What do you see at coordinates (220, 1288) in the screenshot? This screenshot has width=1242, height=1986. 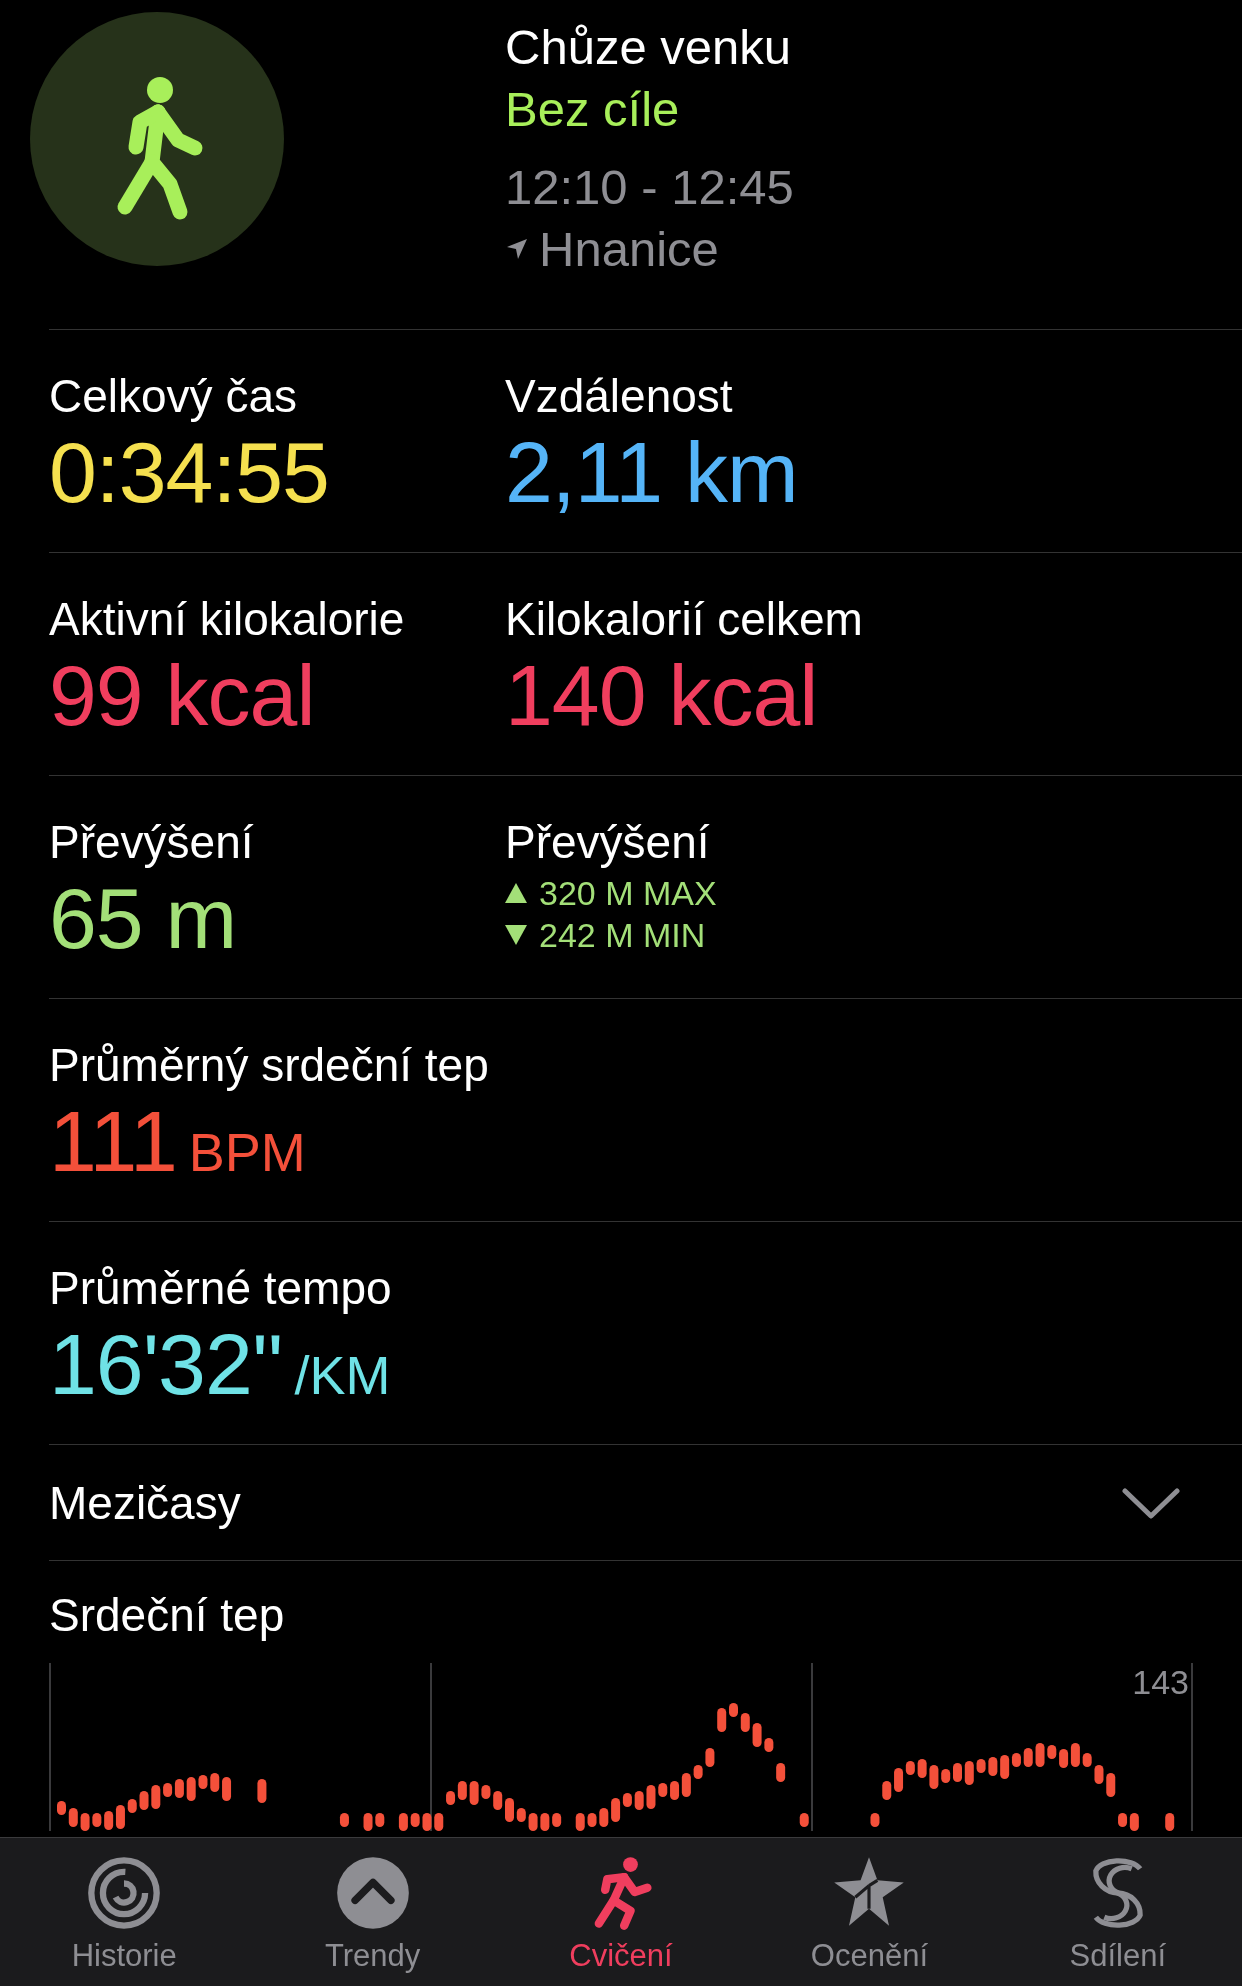 I see `metric-label: Průměrné tempo` at bounding box center [220, 1288].